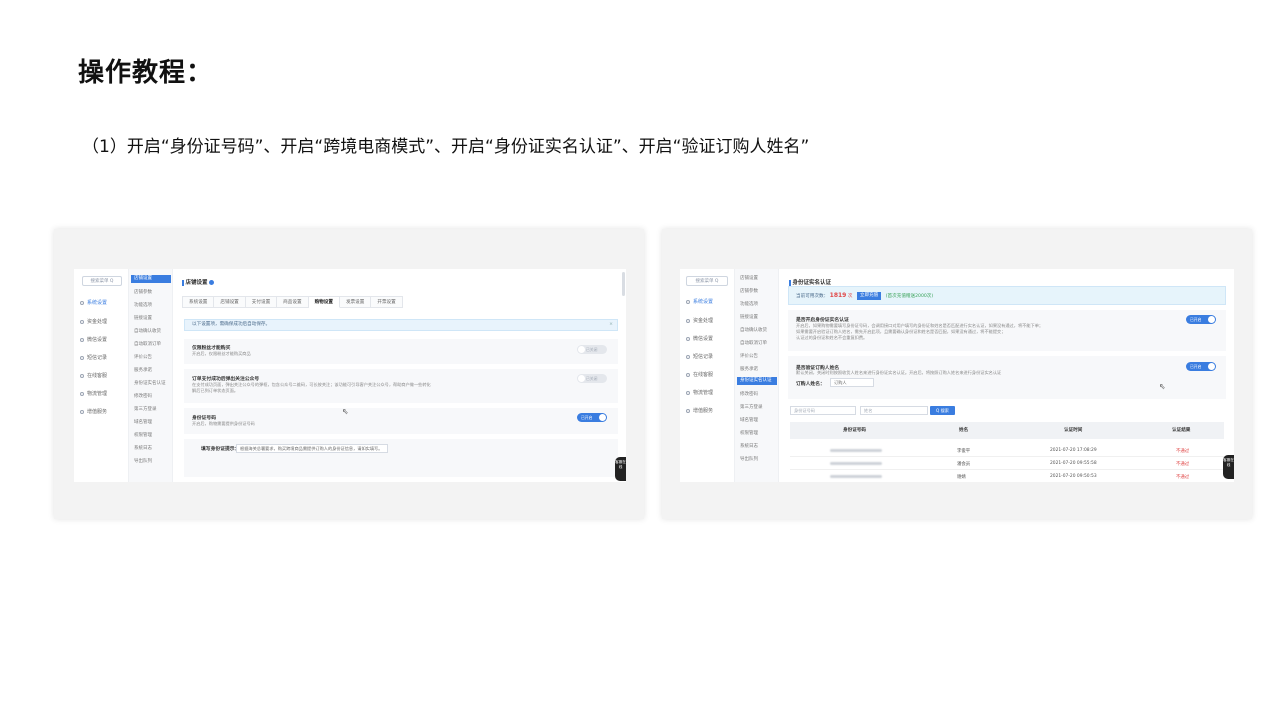 The width and height of the screenshot is (1280, 720). I want to click on column-header-result: 认证结果, so click(1181, 430).